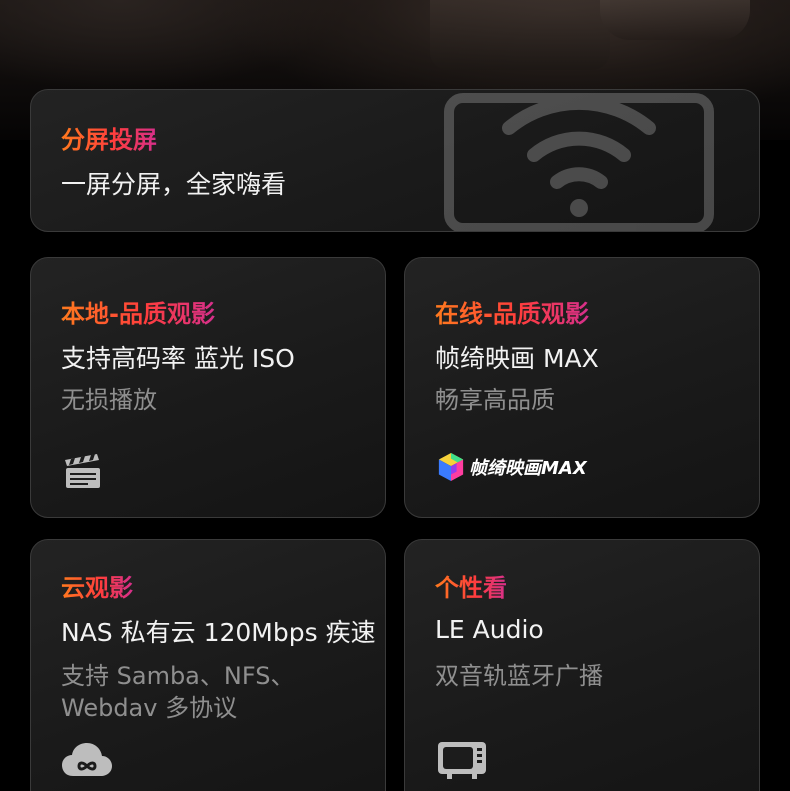 This screenshot has width=790, height=791. I want to click on card-sub-text: Webdav 多协议, so click(149, 708).